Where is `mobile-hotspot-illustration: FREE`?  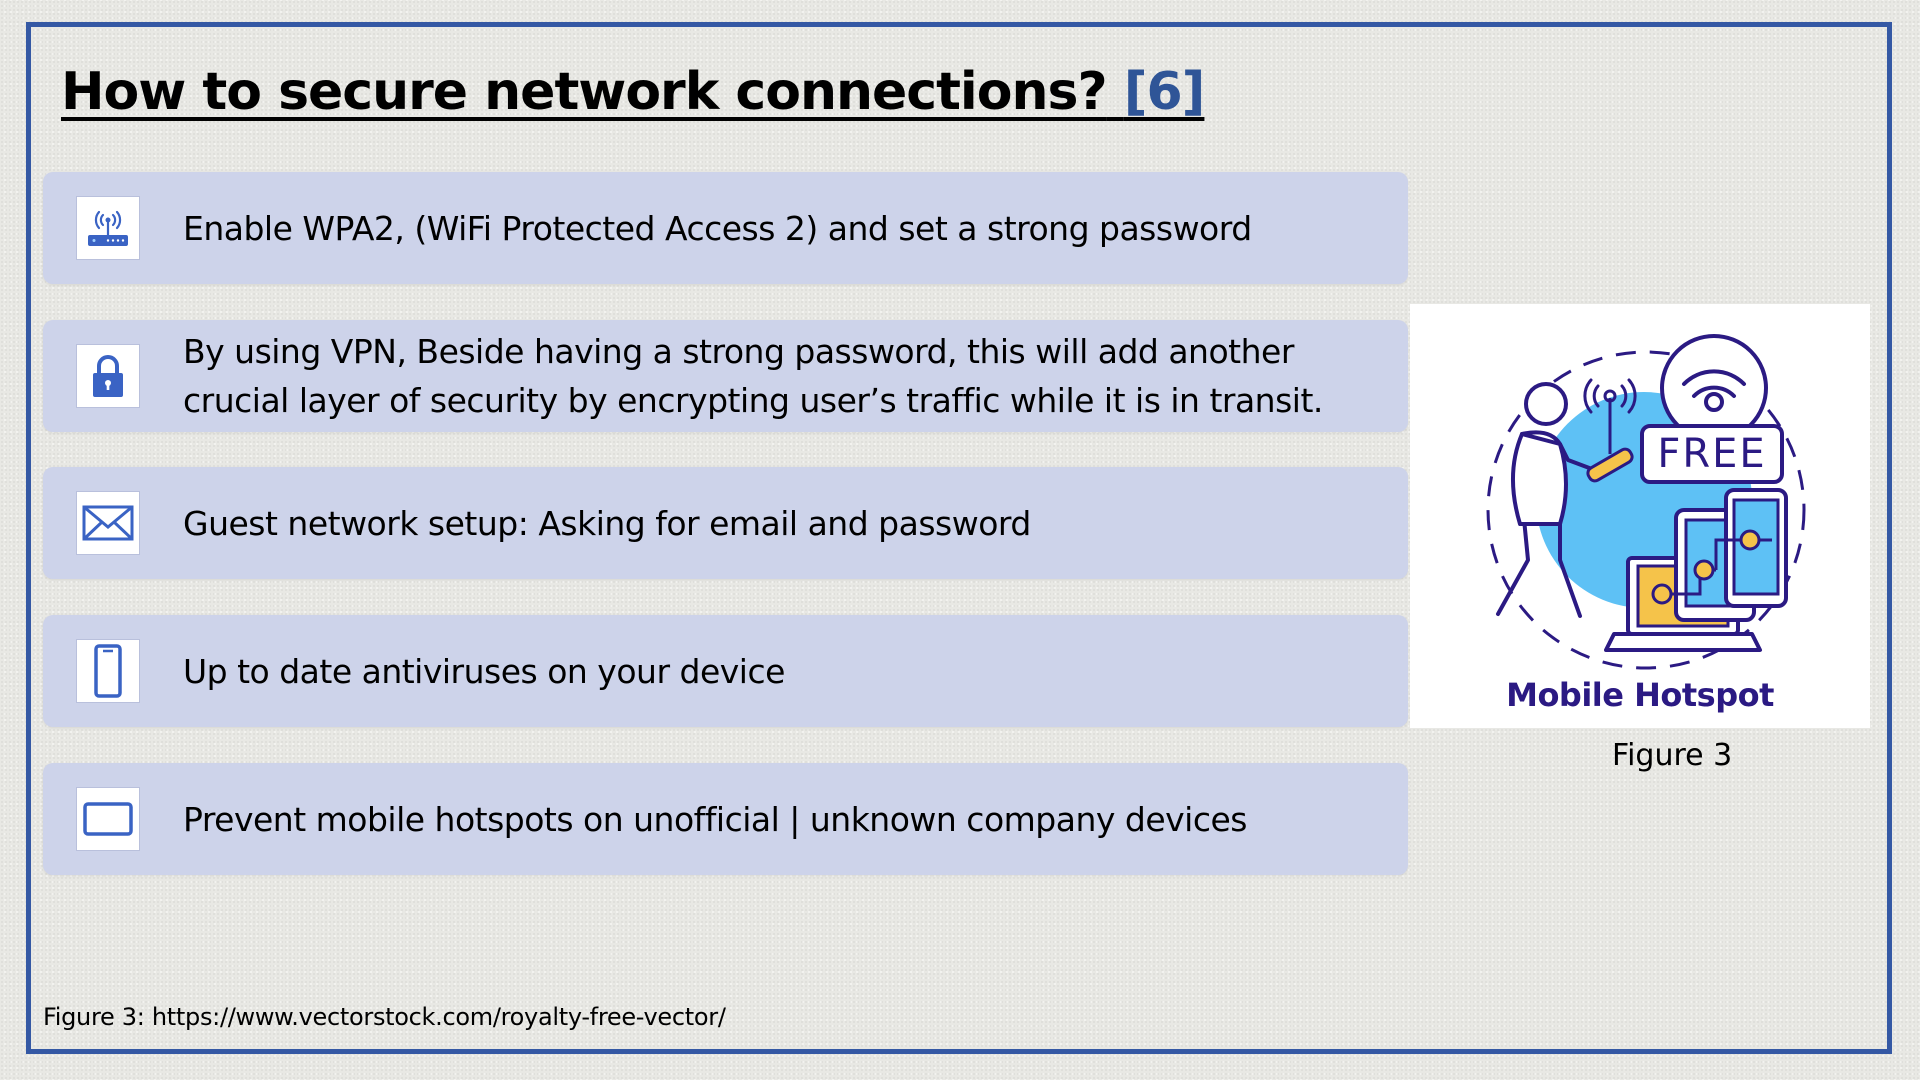 mobile-hotspot-illustration: FREE is located at coordinates (1646, 502).